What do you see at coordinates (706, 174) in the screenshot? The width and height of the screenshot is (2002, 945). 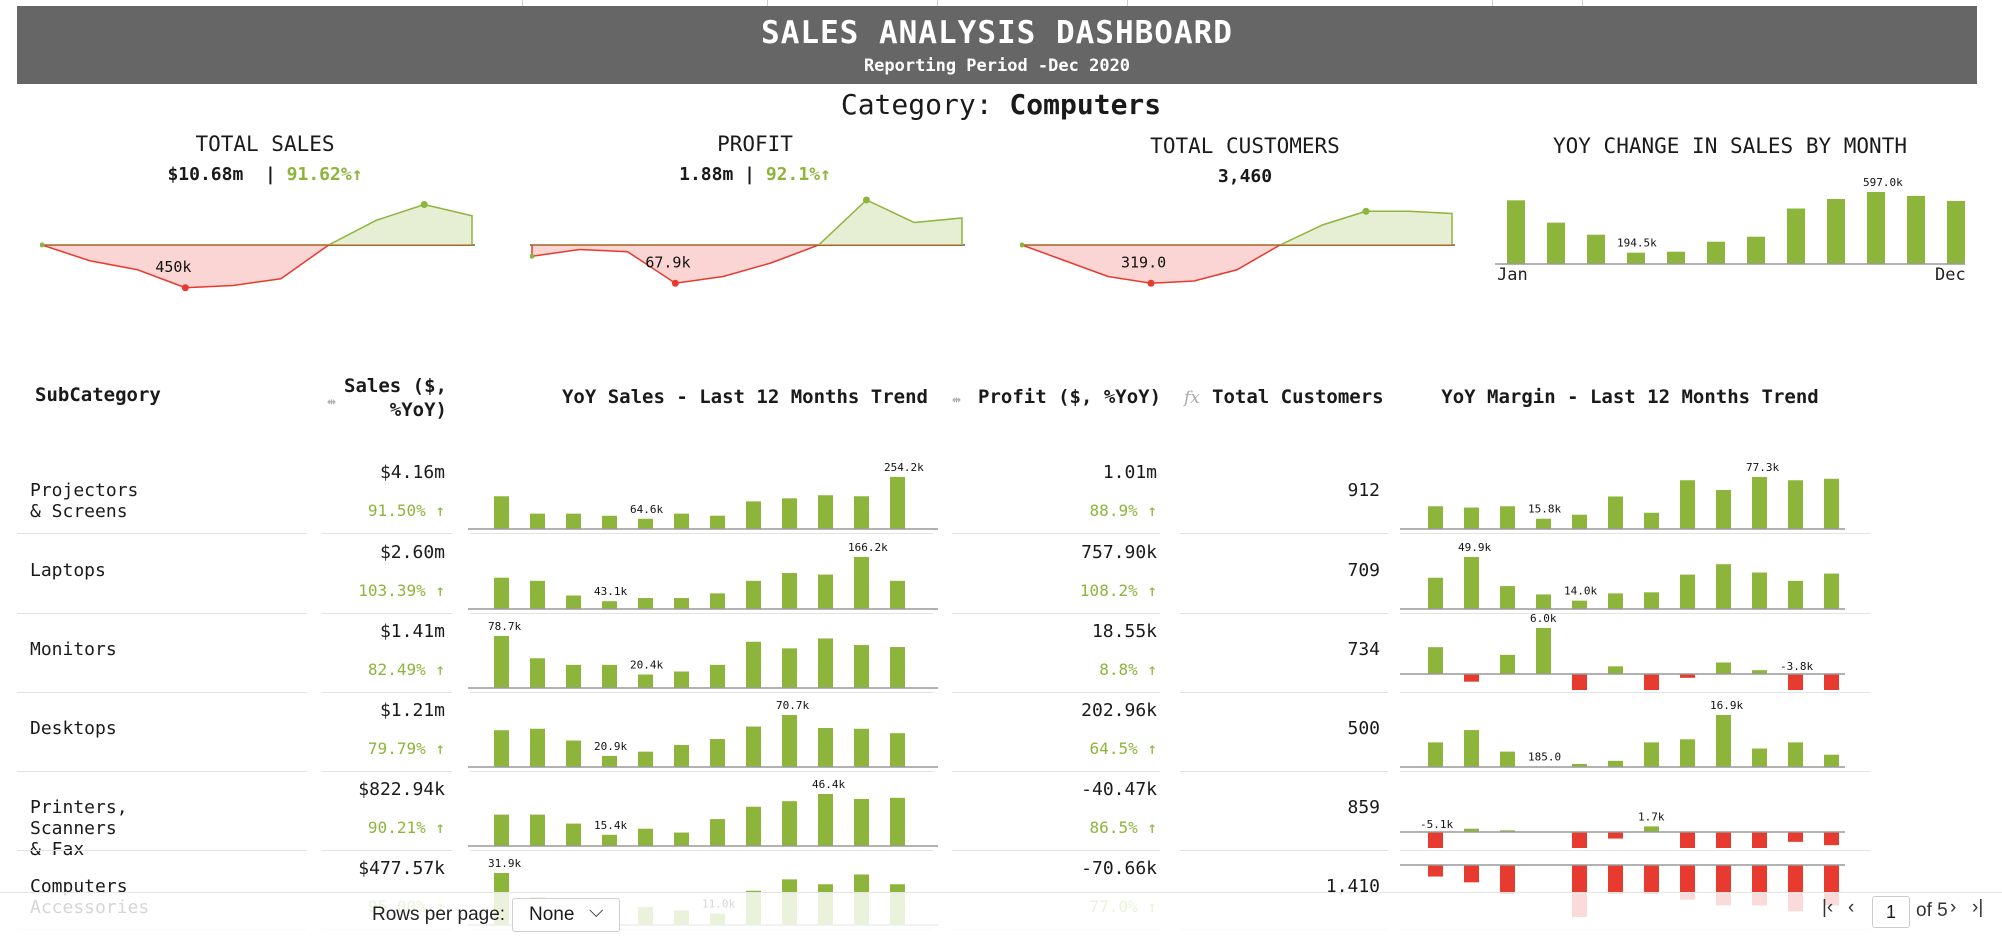 I see `kpi-value: 1.88m` at bounding box center [706, 174].